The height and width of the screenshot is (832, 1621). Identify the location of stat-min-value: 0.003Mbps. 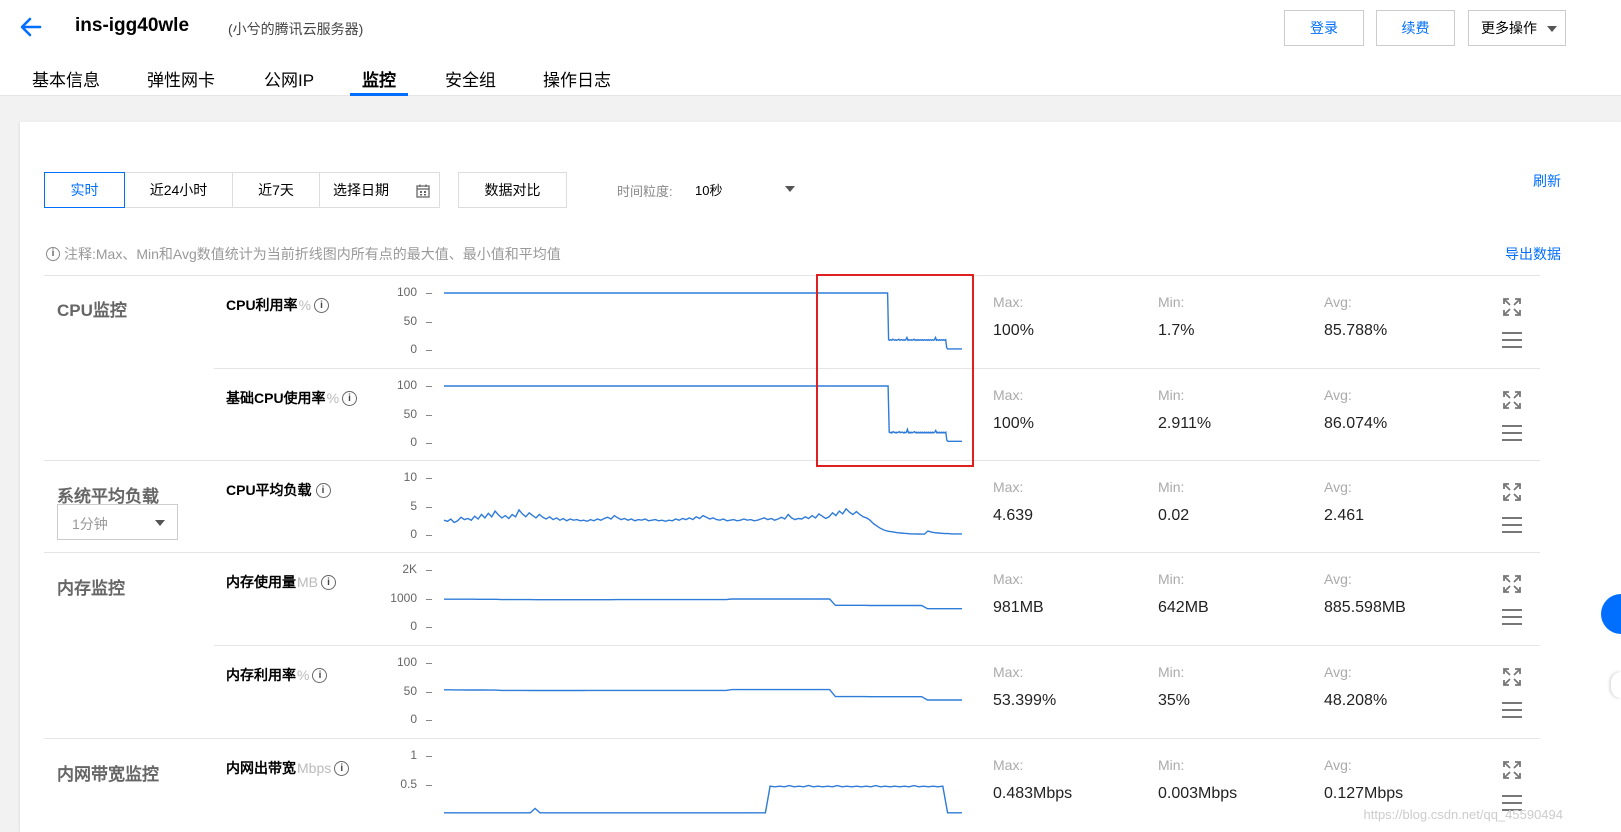
(1198, 793).